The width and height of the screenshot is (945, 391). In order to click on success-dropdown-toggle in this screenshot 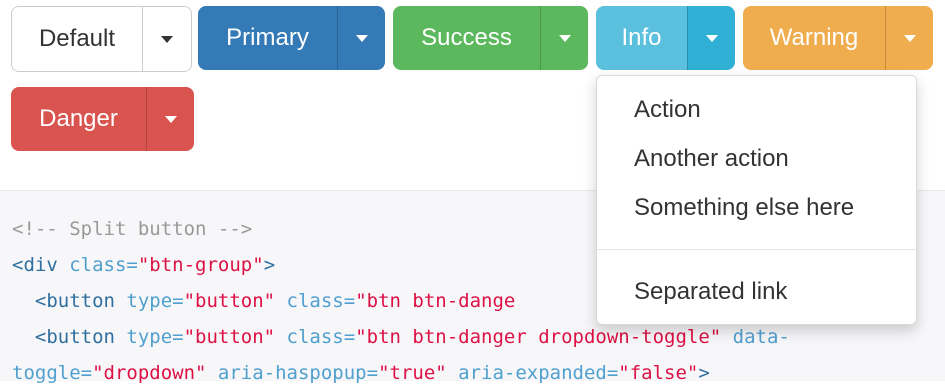, I will do `click(564, 38)`.